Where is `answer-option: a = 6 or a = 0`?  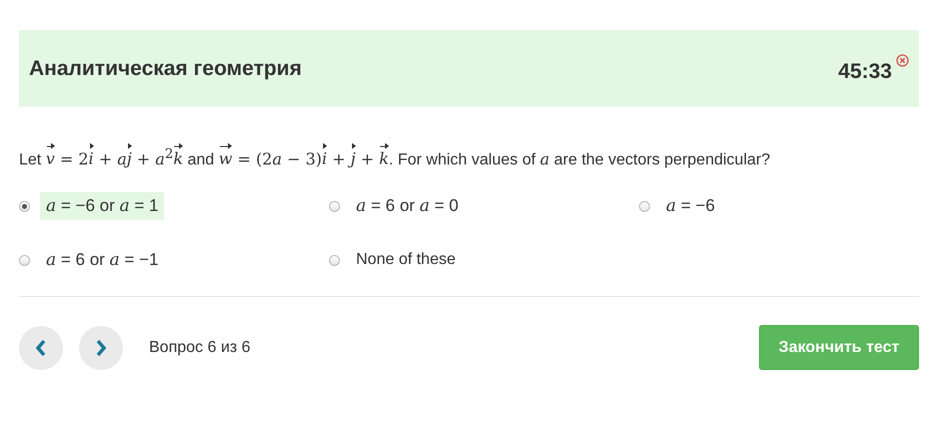
answer-option: a = 6 or a = 0 is located at coordinates (407, 206).